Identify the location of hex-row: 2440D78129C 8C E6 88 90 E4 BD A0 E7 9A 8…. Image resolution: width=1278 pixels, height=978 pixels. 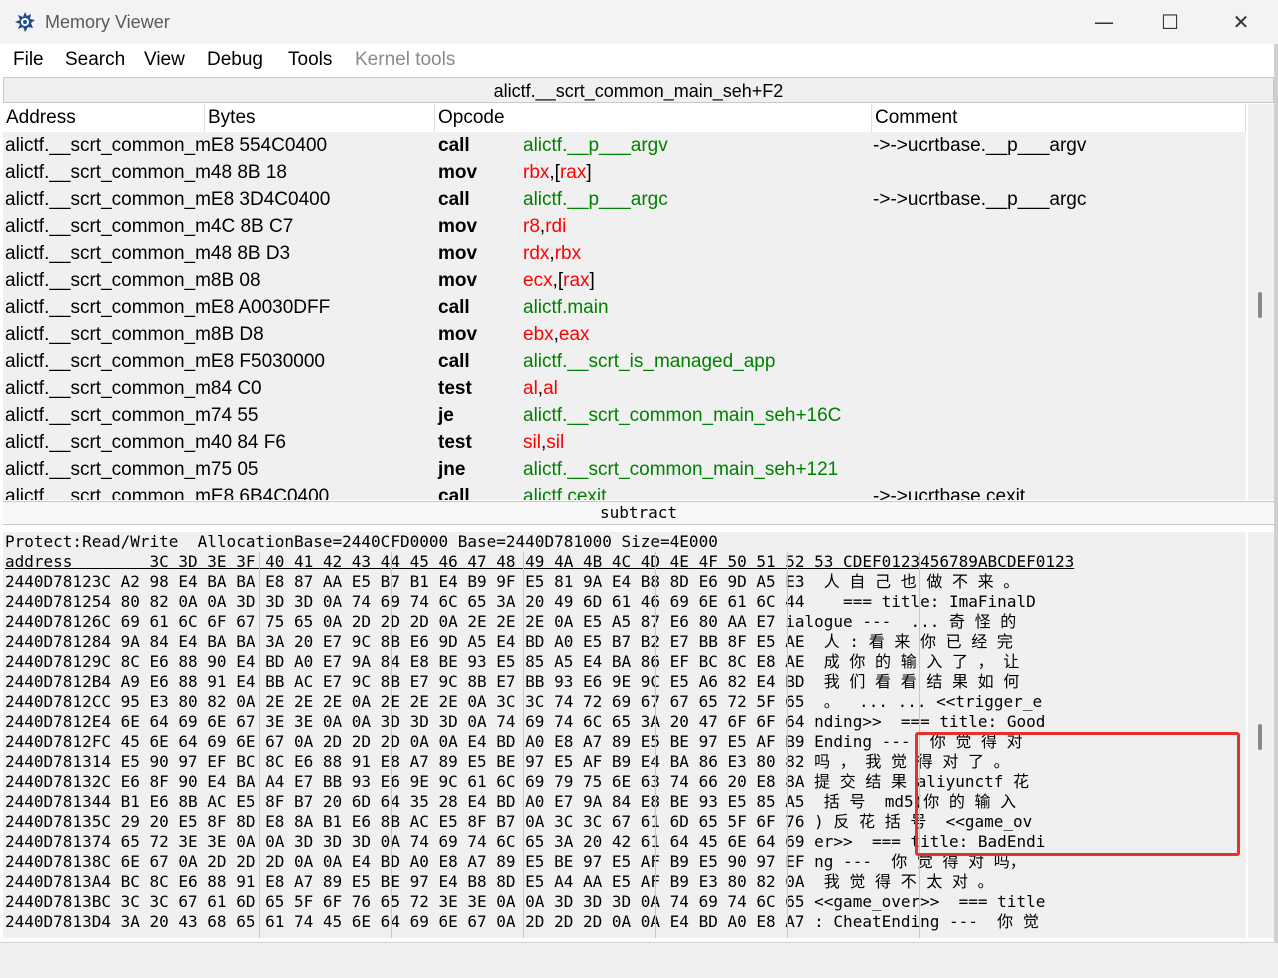
(512, 662).